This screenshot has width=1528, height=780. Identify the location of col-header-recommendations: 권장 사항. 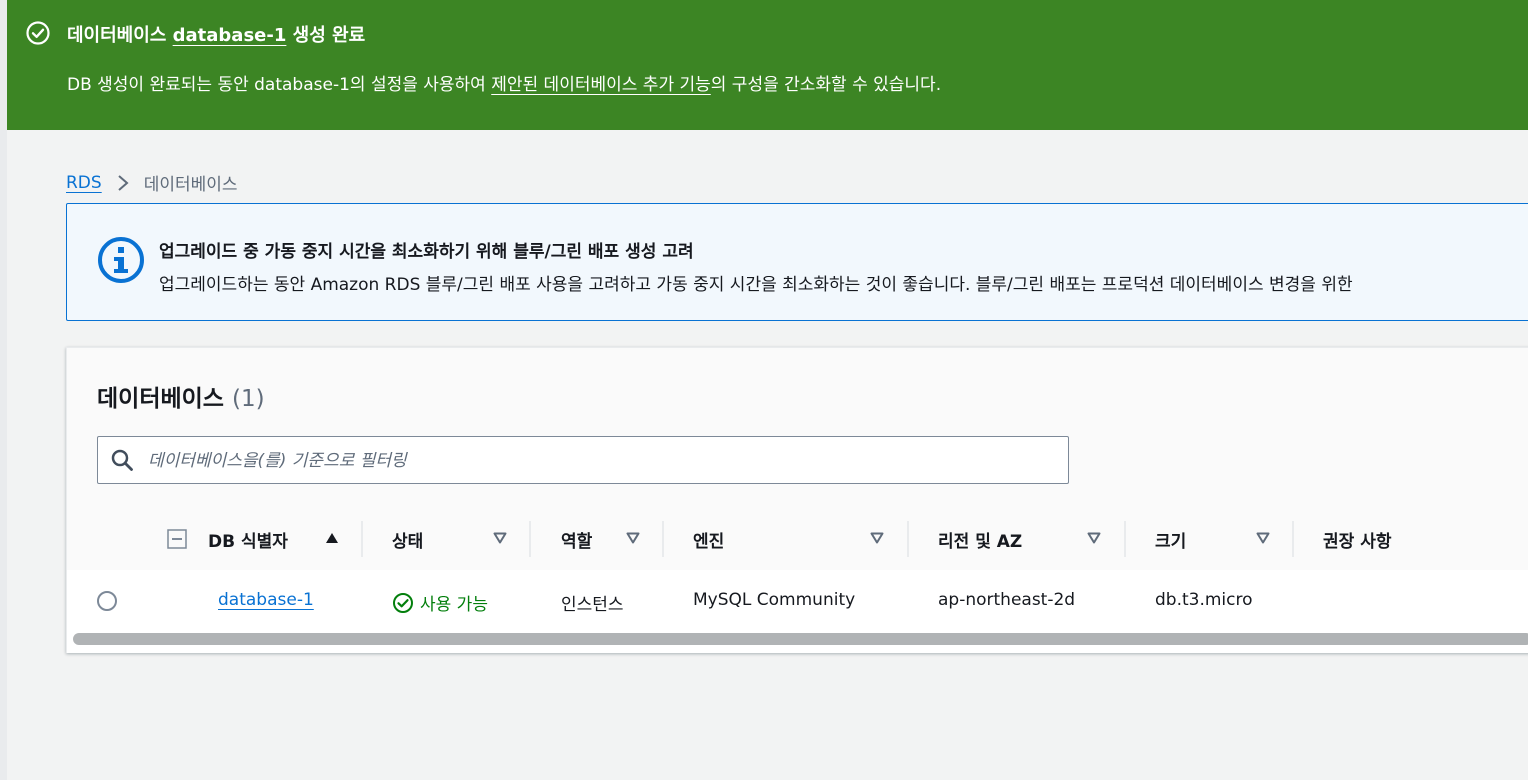
(1357, 539).